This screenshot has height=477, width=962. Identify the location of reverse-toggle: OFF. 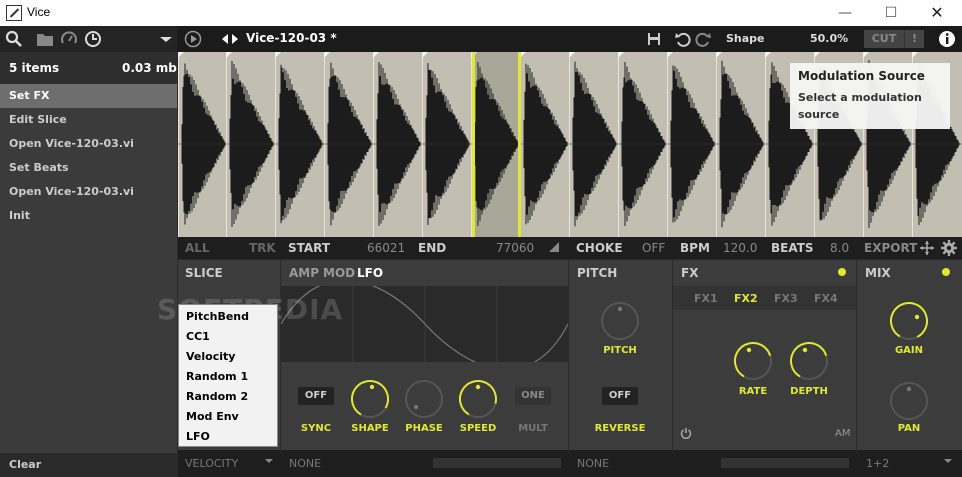
(620, 396).